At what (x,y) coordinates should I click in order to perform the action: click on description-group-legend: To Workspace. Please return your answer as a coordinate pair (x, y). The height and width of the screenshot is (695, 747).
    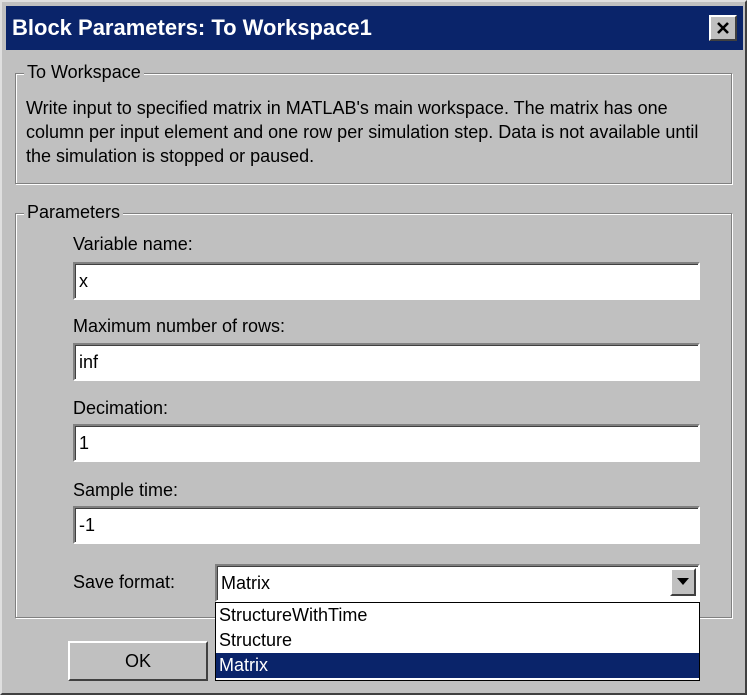
    Looking at the image, I should click on (84, 72).